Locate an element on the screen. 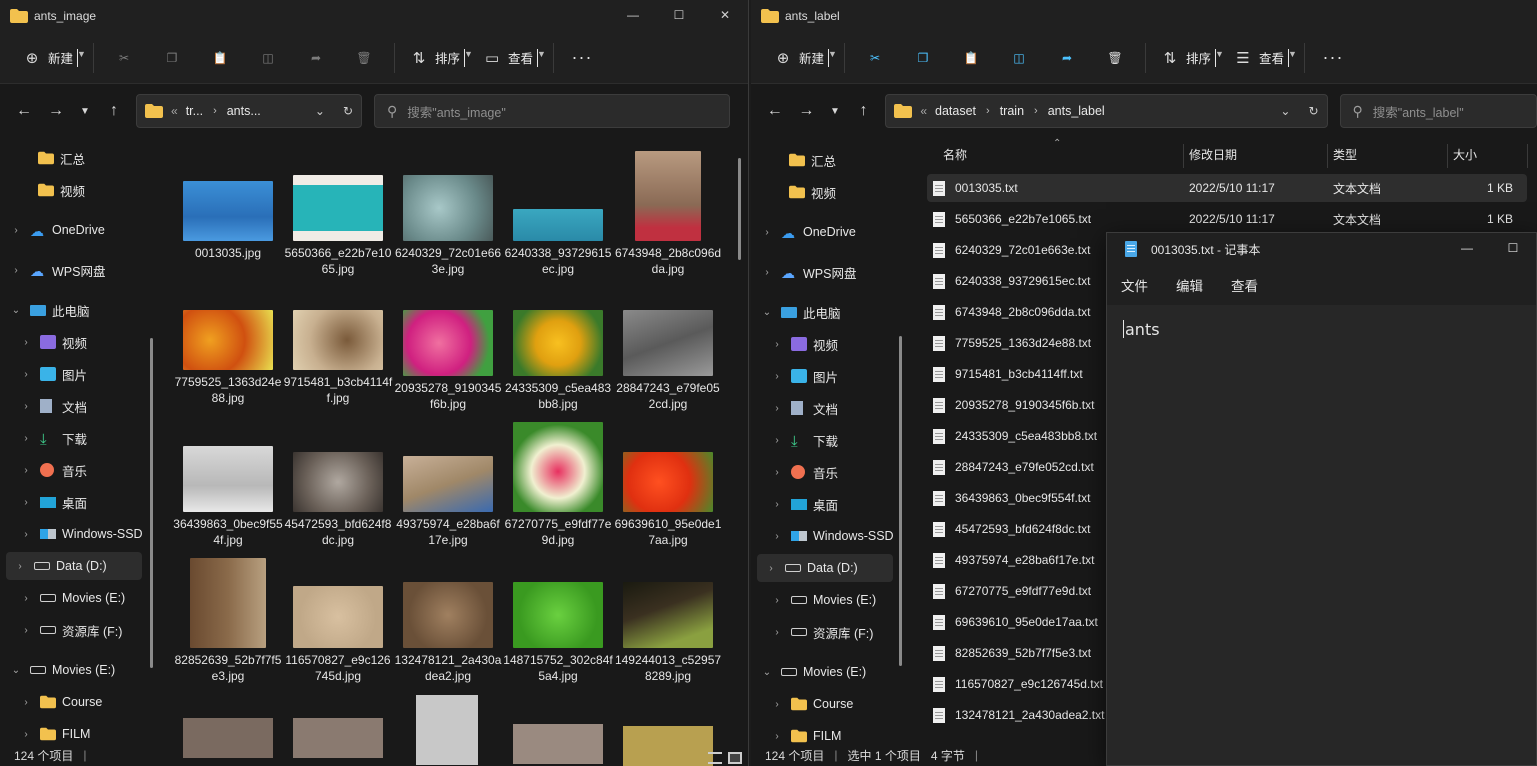 This screenshot has height=766, width=1537. breadcrumb-item: ants_label is located at coordinates (1076, 111).